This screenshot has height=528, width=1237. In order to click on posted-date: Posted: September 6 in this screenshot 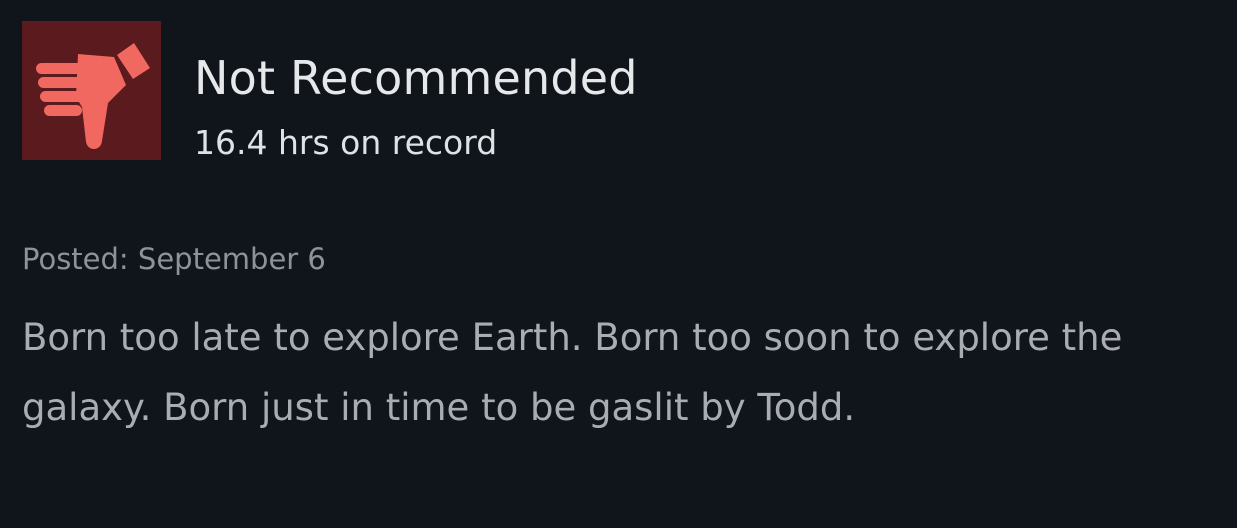, I will do `click(174, 259)`.